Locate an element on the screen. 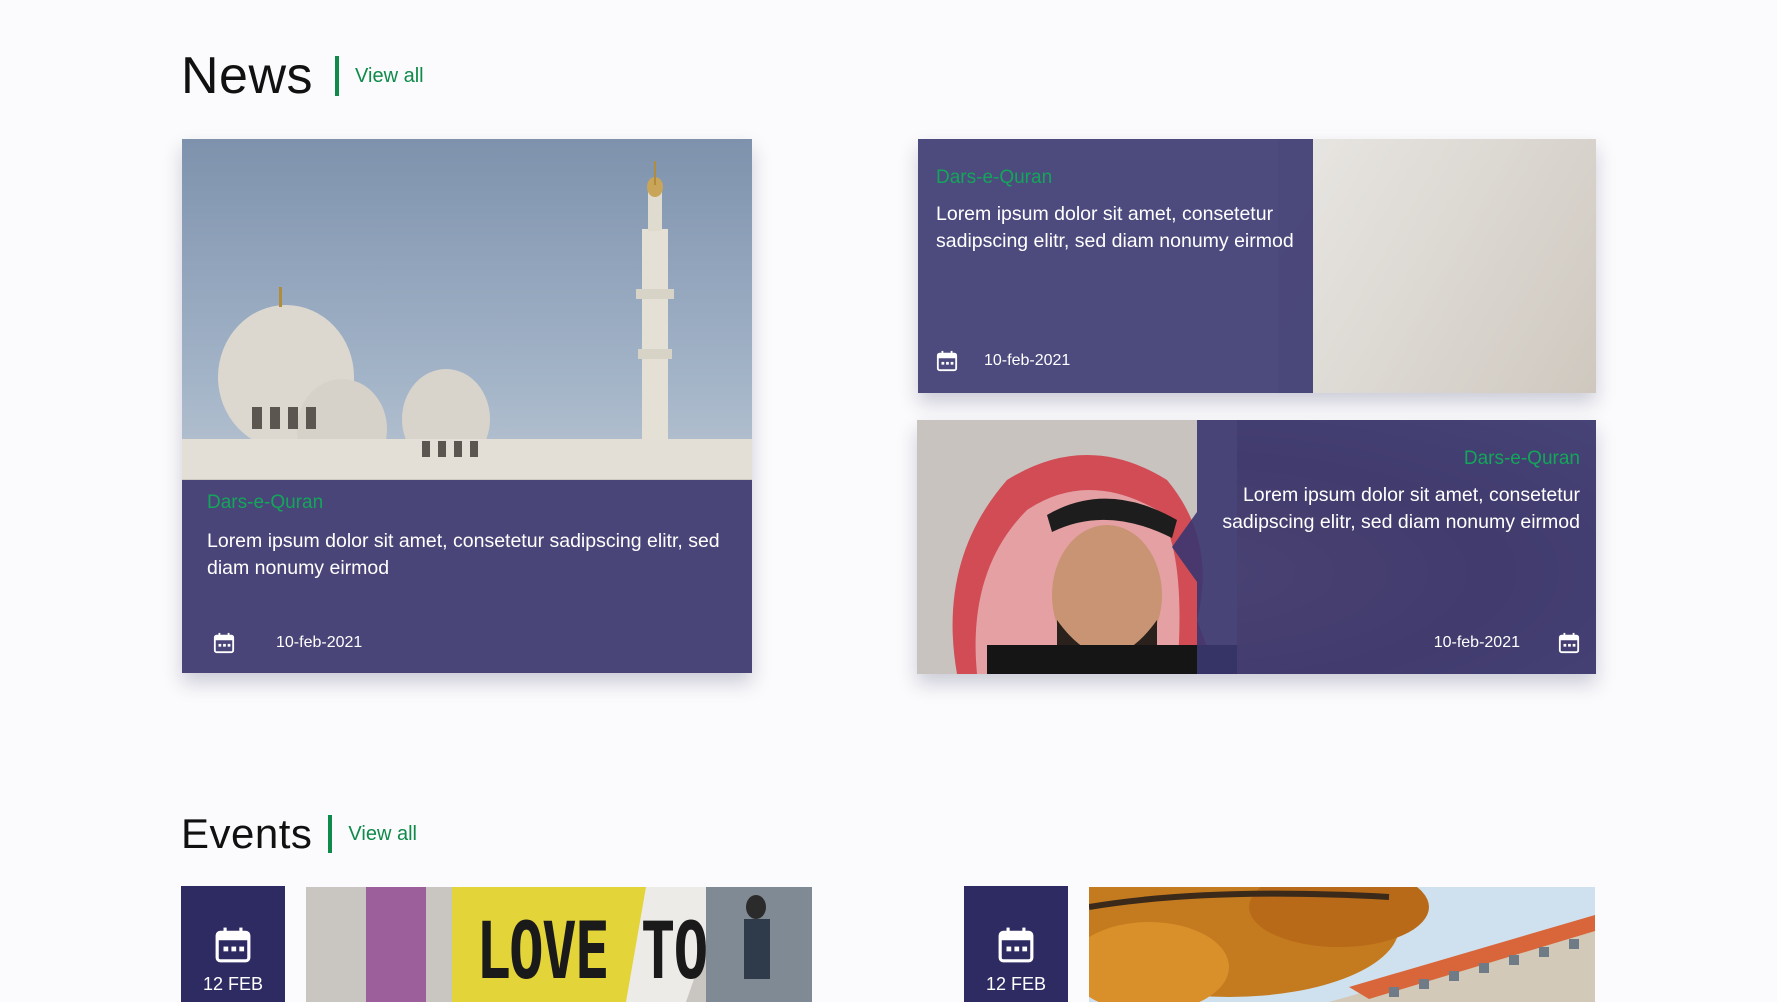 This screenshot has width=1777, height=1002. events-header: Events View all is located at coordinates (299, 834).